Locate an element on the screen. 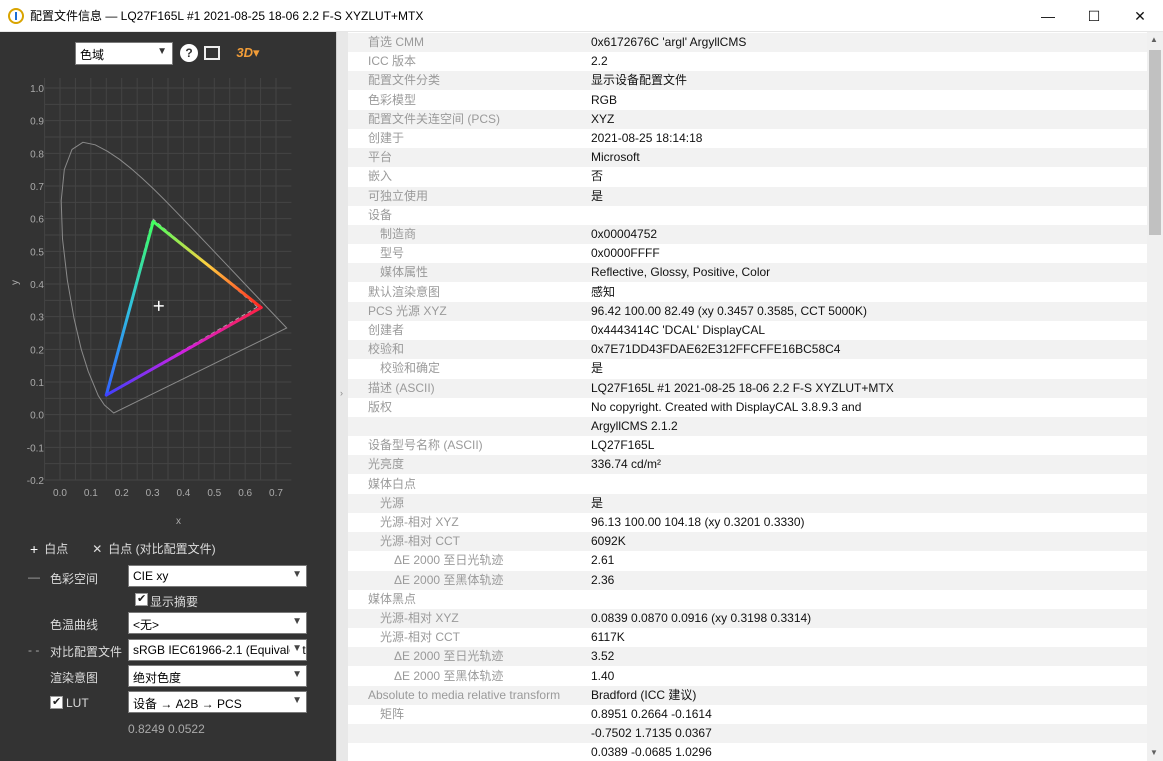  row-key: 光源 is located at coordinates (392, 502).